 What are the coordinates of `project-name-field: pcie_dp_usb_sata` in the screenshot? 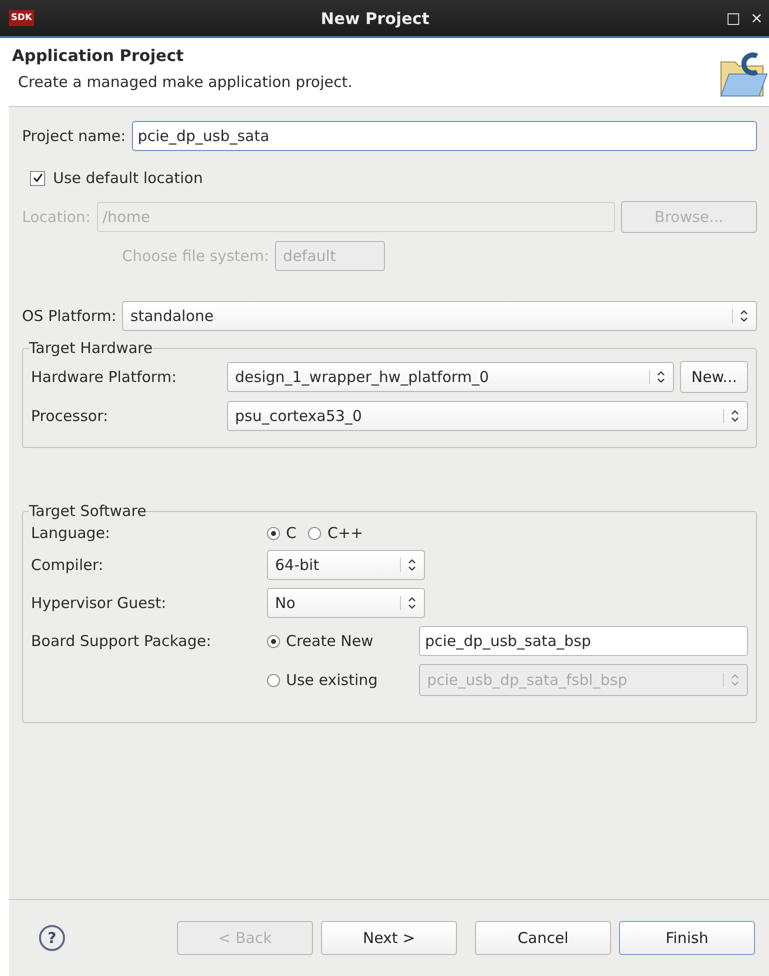 It's located at (444, 136).